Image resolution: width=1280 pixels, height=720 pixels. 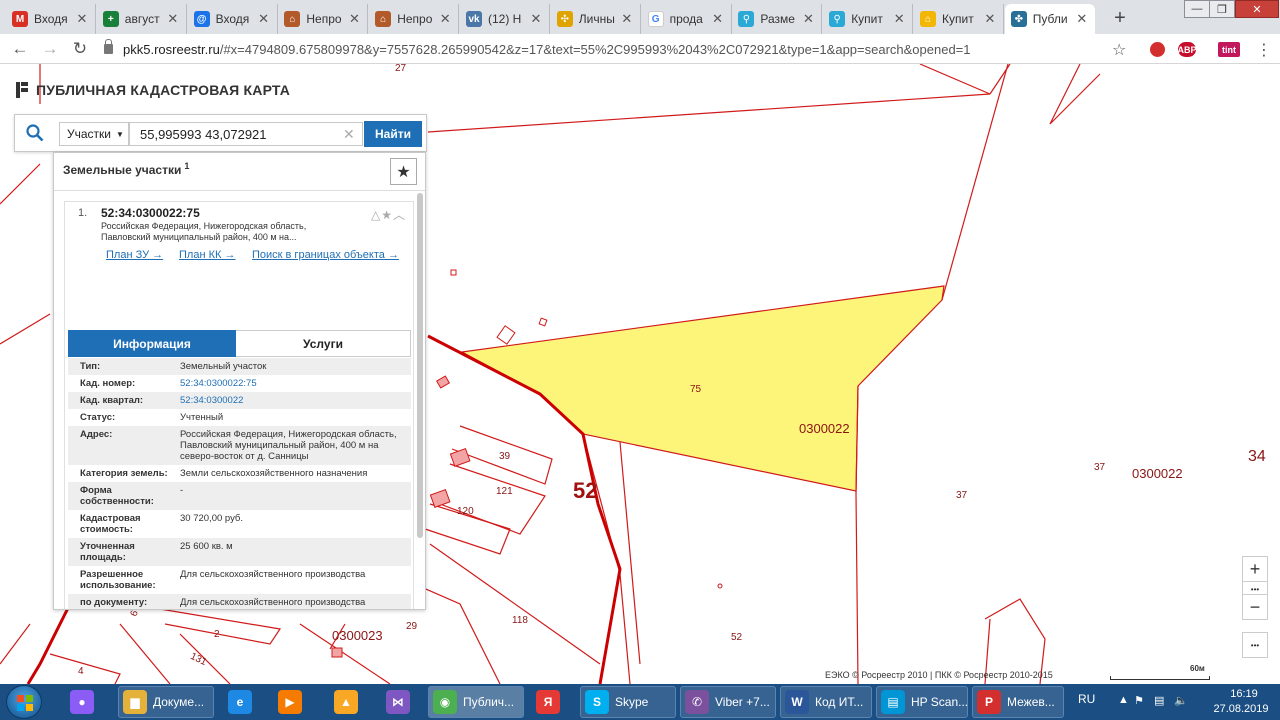 What do you see at coordinates (1181, 701) in the screenshot?
I see `volume-icon: 🔈` at bounding box center [1181, 701].